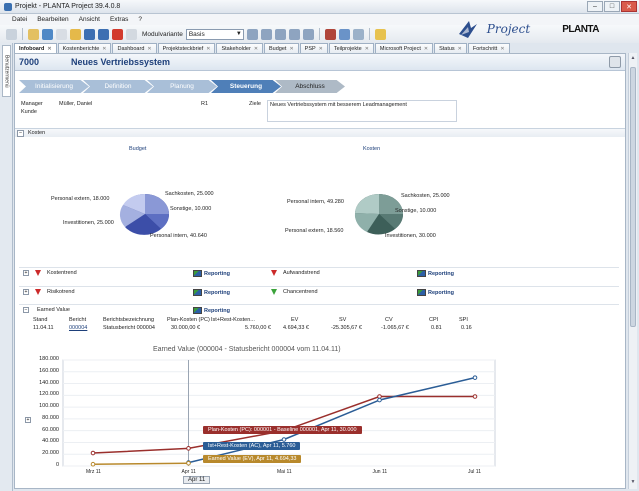 This screenshot has height=491, width=639. What do you see at coordinates (118, 86) in the screenshot?
I see `phase-definition: Definition` at bounding box center [118, 86].